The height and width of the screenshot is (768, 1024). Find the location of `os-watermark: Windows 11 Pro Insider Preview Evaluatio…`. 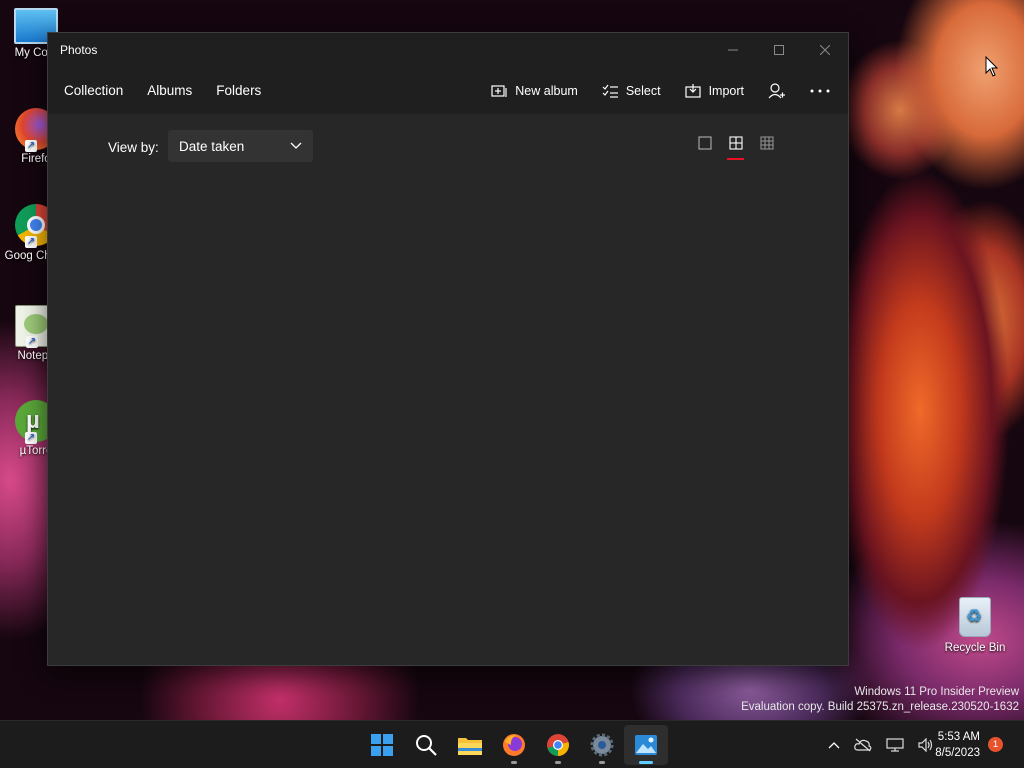

os-watermark: Windows 11 Pro Insider Preview Evaluatio… is located at coordinates (880, 700).